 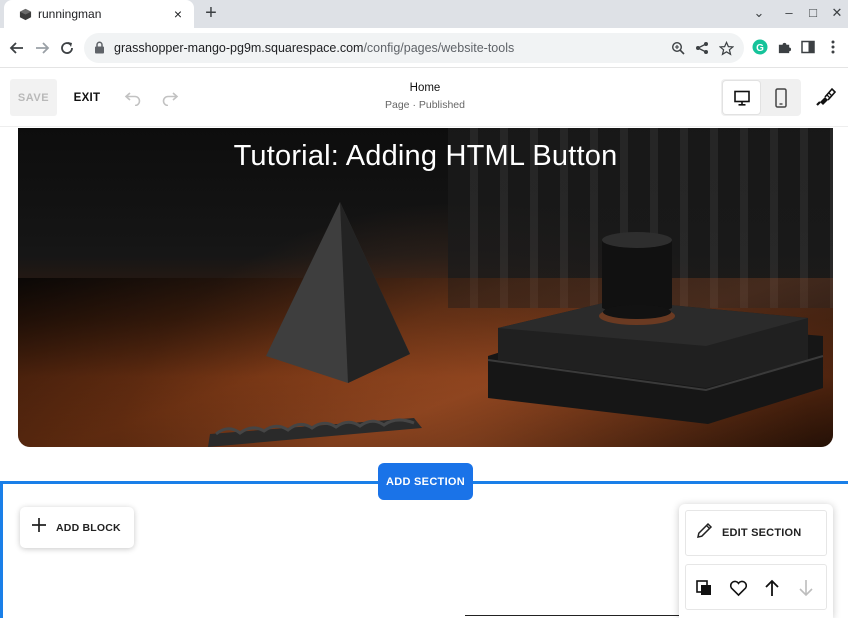 I want to click on browser-tab: runningman ×, so click(x=99, y=14).